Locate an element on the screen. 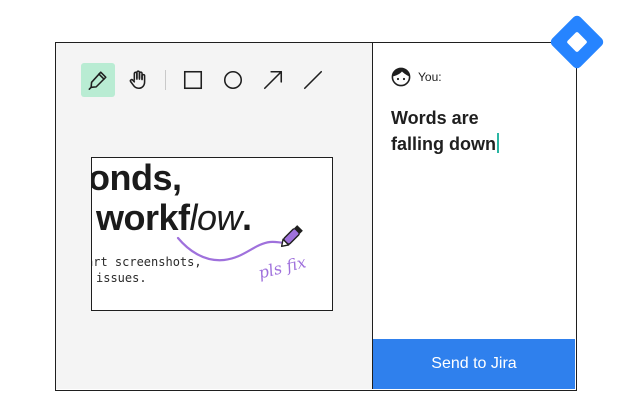  comment-author: You: is located at coordinates (416, 77).